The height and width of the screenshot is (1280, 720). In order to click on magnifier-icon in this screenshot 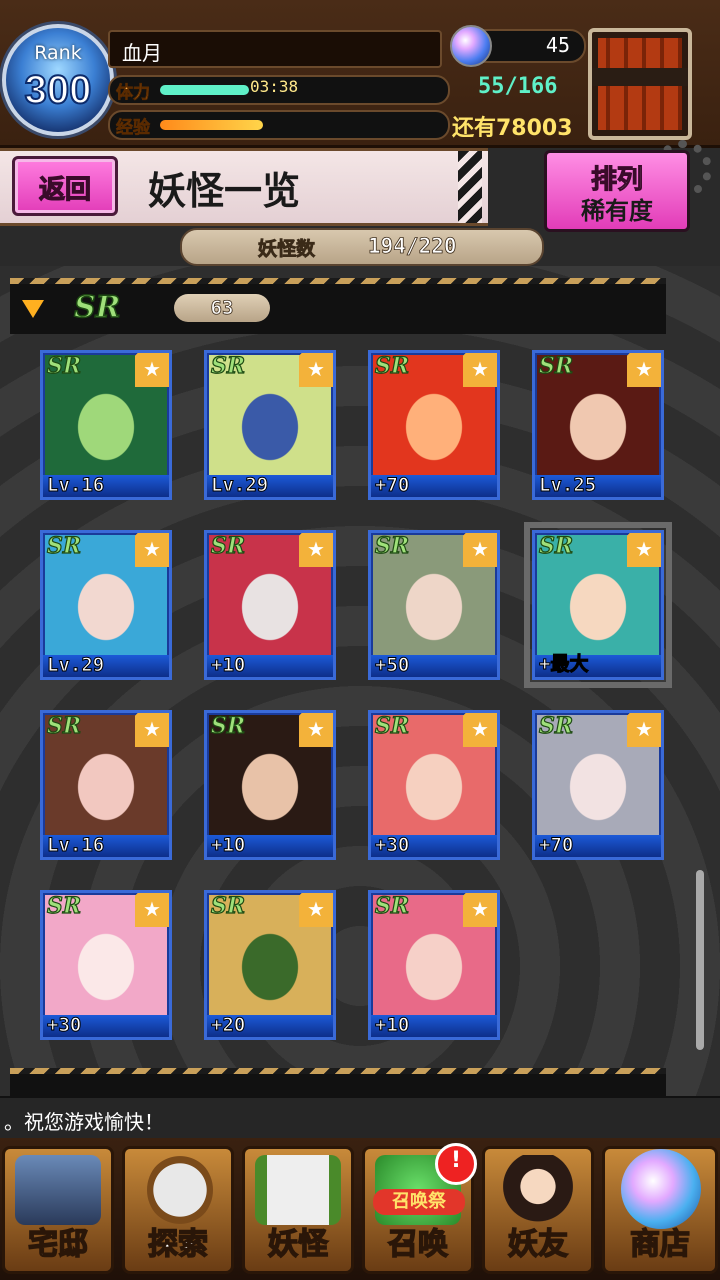, I will do `click(180, 1190)`.